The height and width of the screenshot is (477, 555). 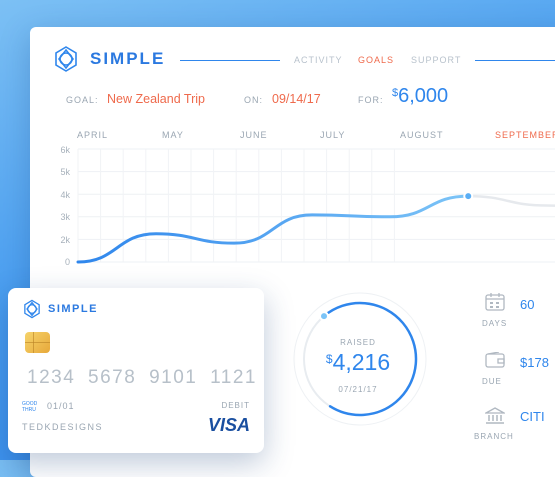 What do you see at coordinates (495, 302) in the screenshot?
I see `calendar-icon` at bounding box center [495, 302].